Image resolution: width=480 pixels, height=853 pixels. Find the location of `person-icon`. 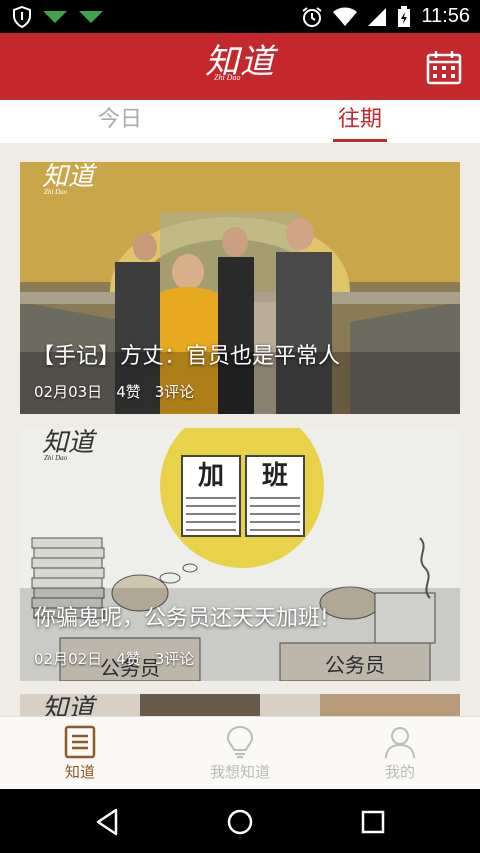

person-icon is located at coordinates (400, 743).